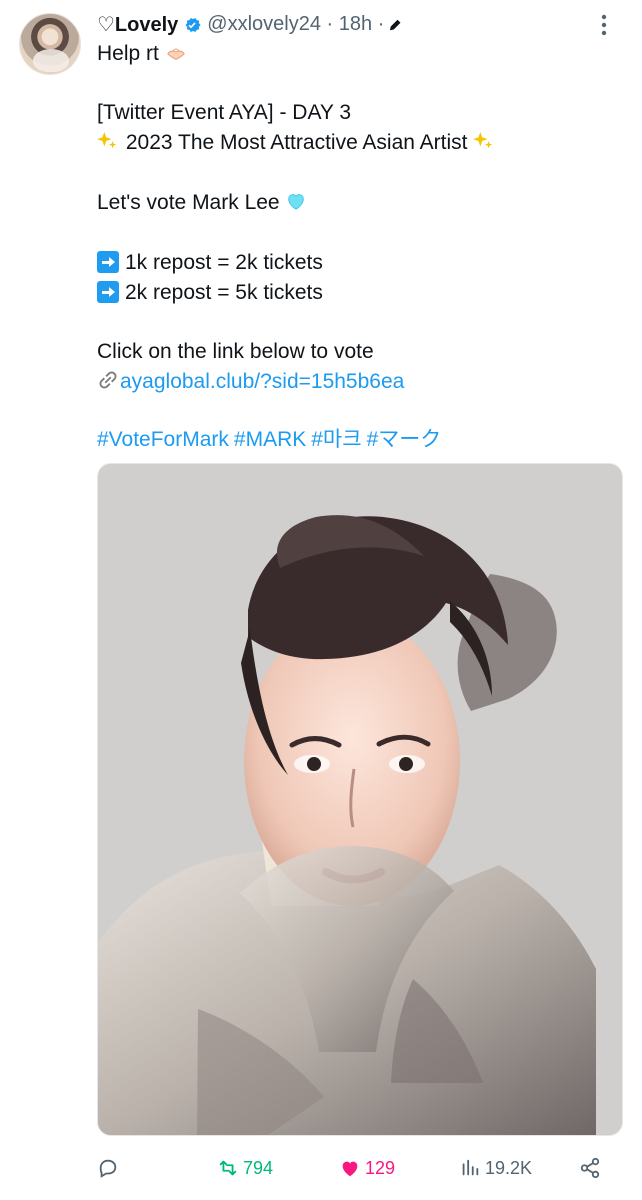  What do you see at coordinates (404, 439) in the screenshot?
I see `hashtag-mark-japanese: #マーク` at bounding box center [404, 439].